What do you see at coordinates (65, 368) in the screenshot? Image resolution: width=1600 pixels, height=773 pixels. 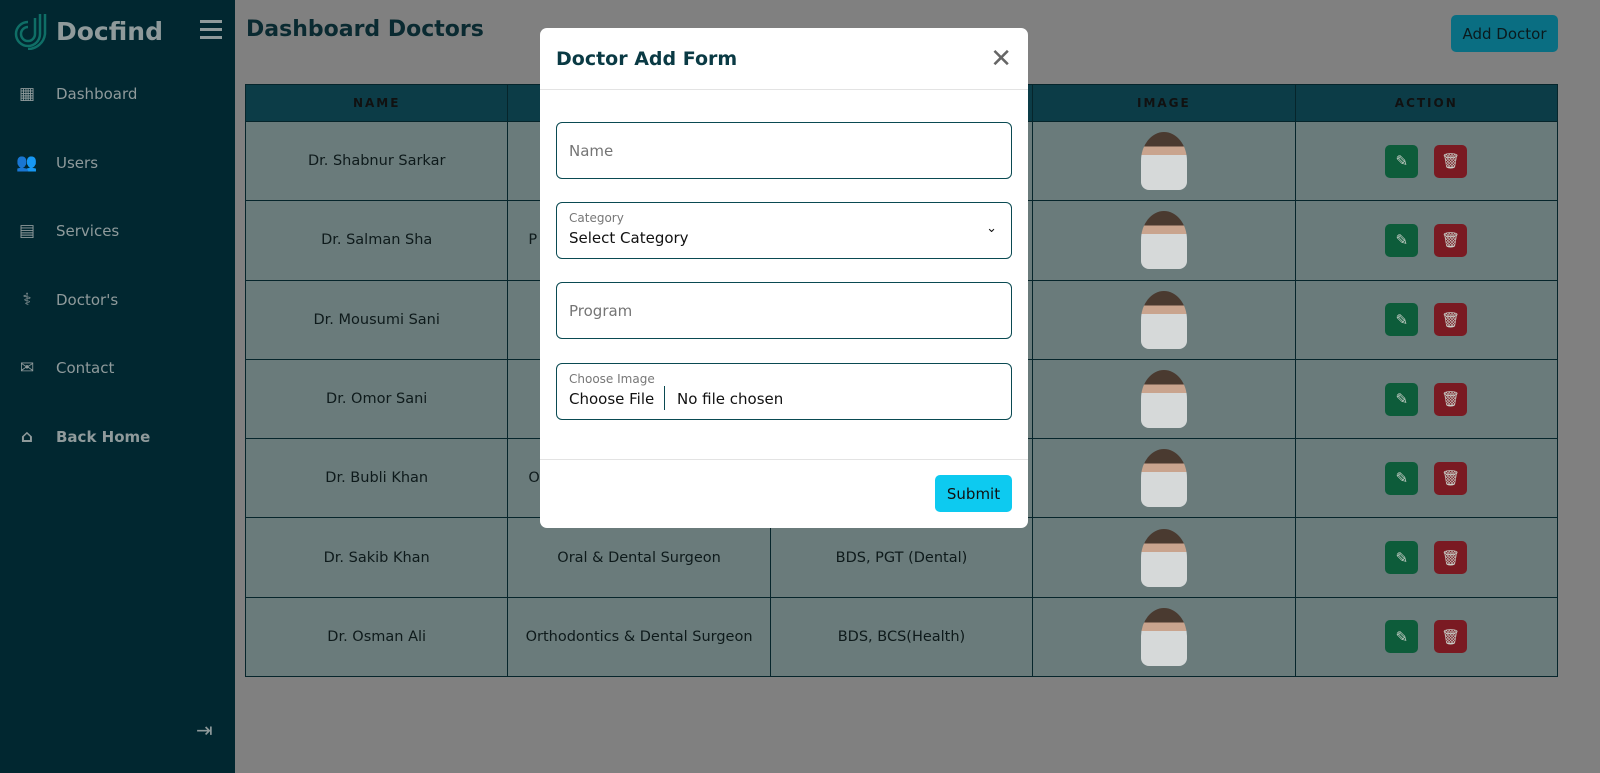 I see `sidebar-item-contact: ✉ Contact` at bounding box center [65, 368].